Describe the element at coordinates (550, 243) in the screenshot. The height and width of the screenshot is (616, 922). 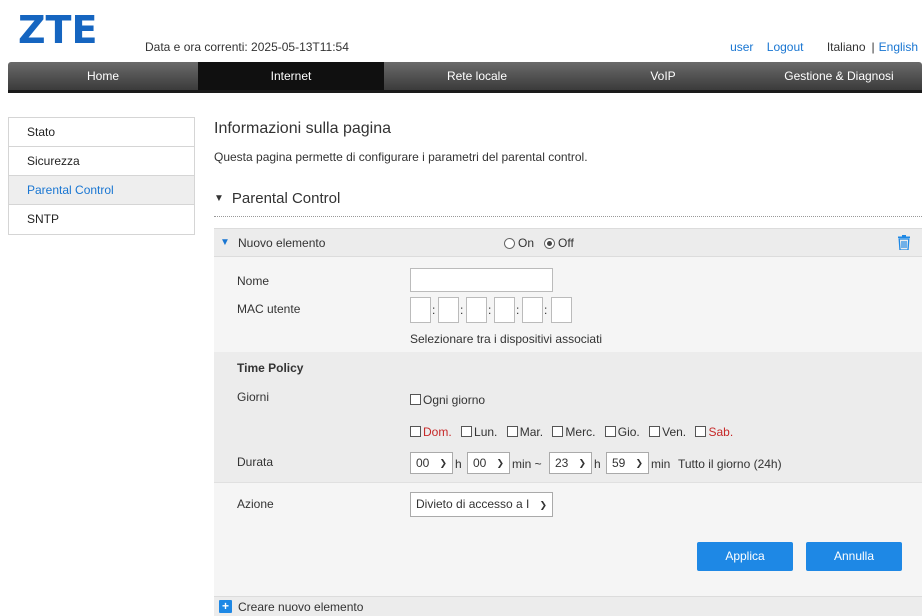
I see `radio-off` at that location.